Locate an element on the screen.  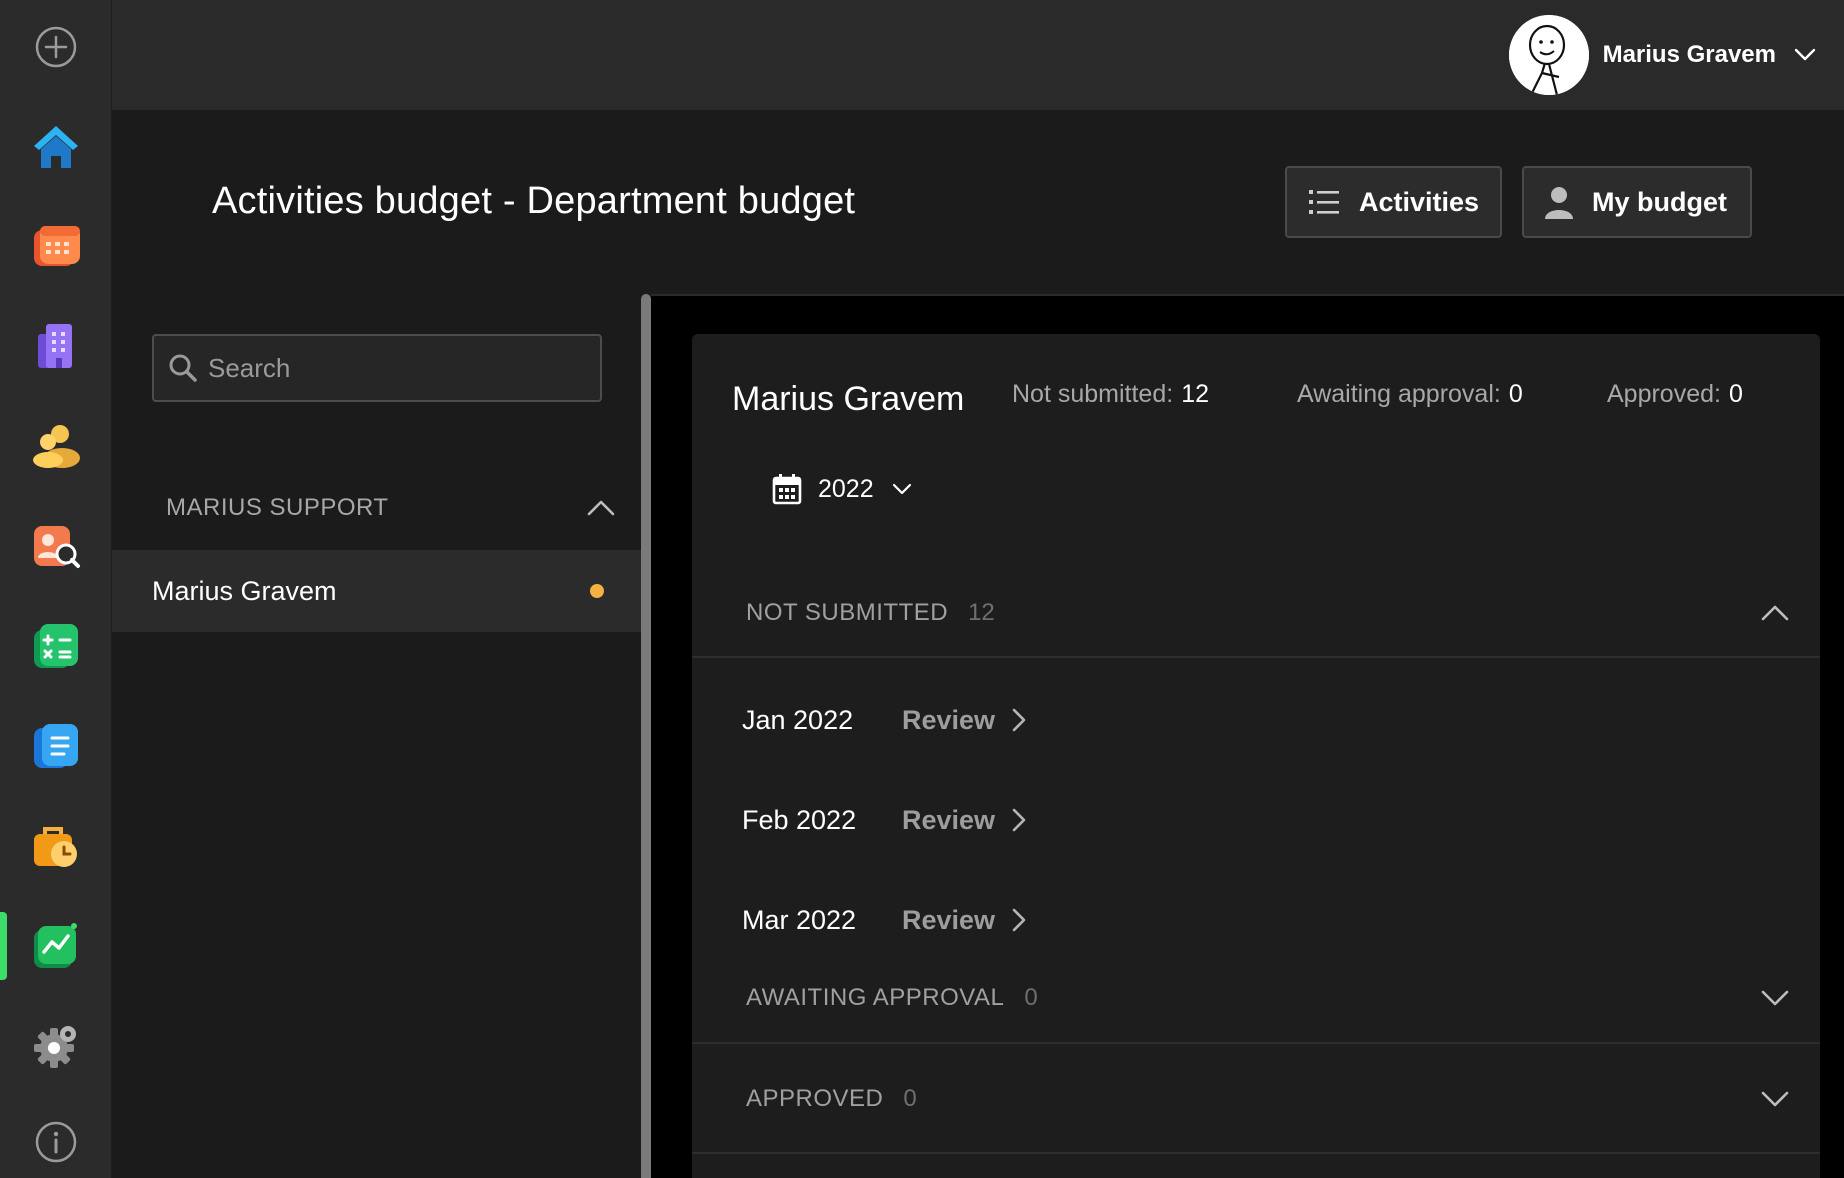
awaiting-approval-label: Awaiting approval: is located at coordinates (1399, 394).